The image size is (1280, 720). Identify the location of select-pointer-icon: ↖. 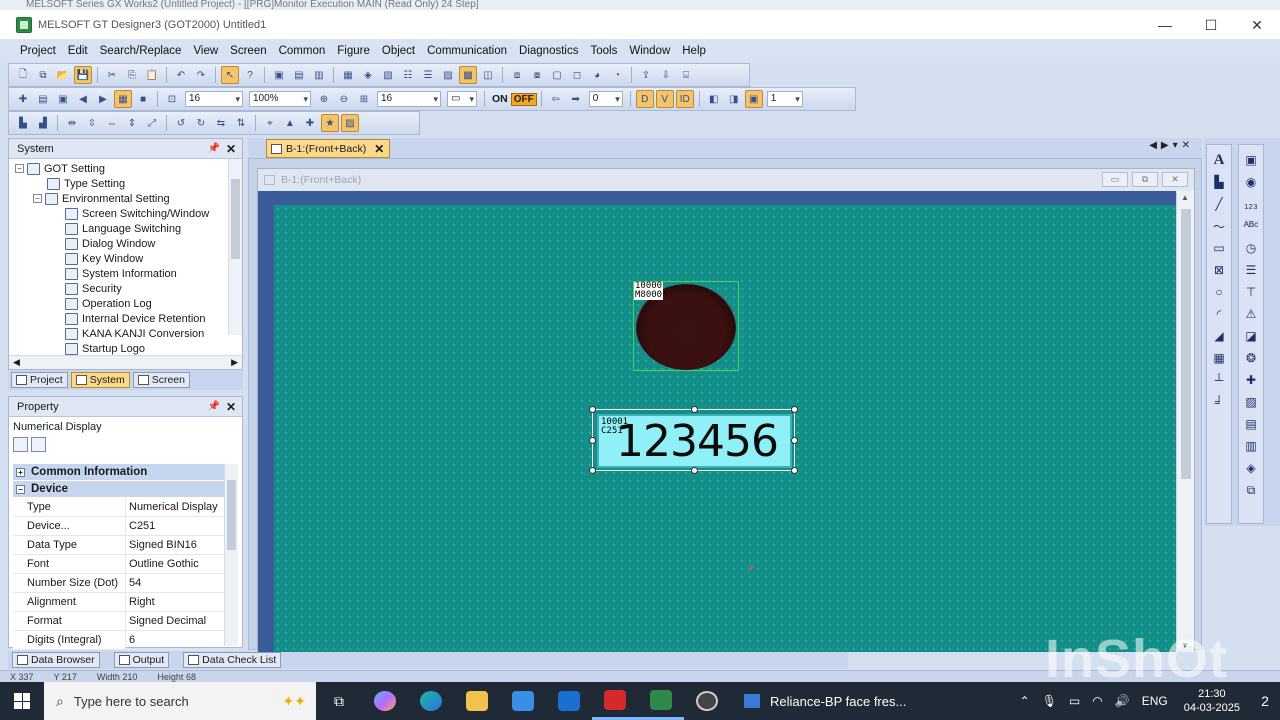
(230, 75).